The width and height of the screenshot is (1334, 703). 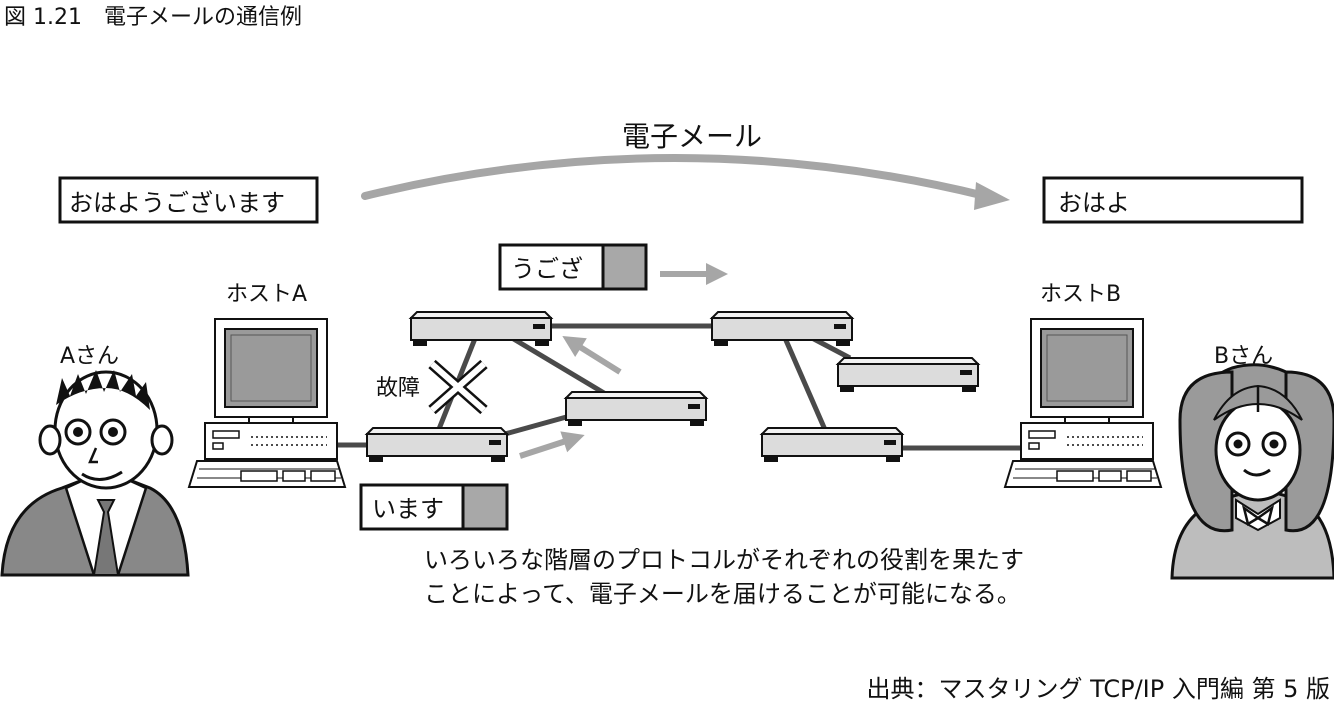 I want to click on person-b-illustration, so click(x=1252, y=471).